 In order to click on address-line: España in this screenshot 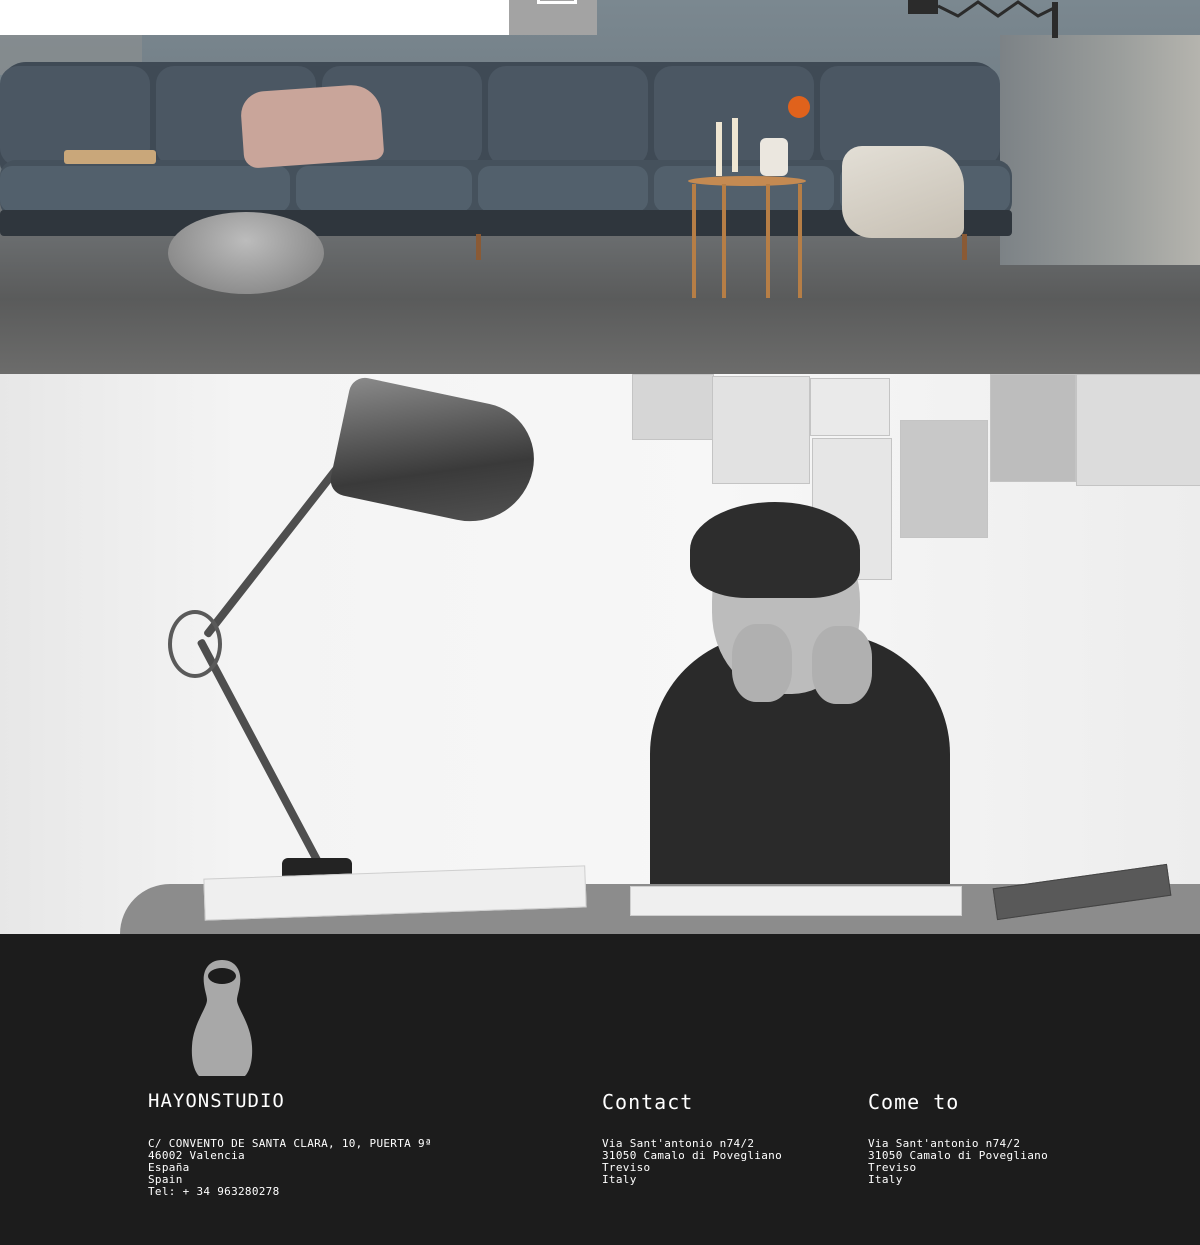, I will do `click(169, 1167)`.